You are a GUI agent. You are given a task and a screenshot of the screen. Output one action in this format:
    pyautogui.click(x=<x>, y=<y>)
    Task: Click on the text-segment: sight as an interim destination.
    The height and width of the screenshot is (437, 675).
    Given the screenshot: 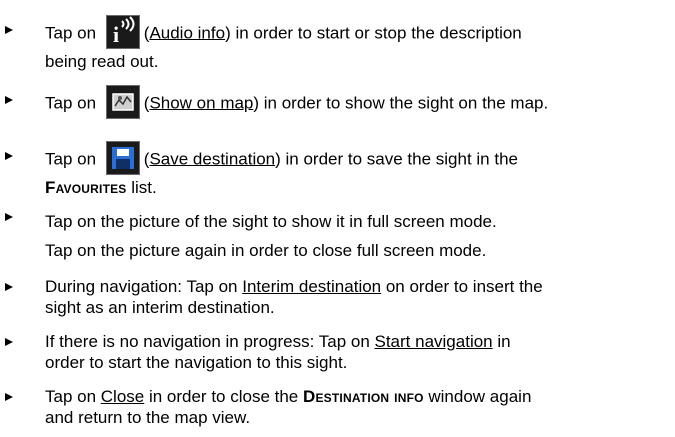 What is the action you would take?
    pyautogui.click(x=160, y=307)
    